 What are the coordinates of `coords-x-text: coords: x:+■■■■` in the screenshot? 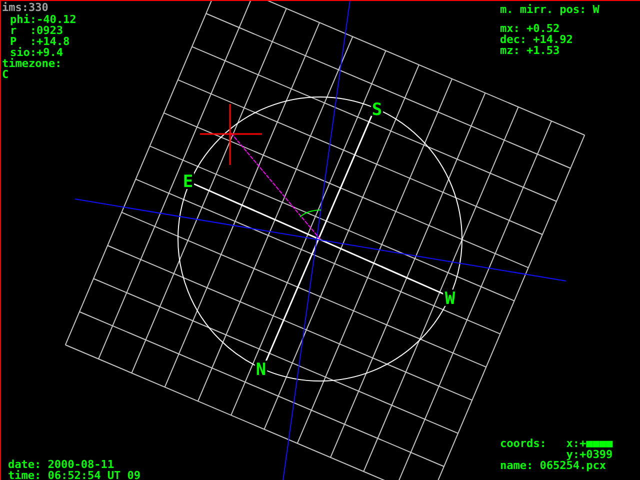 It's located at (556, 443).